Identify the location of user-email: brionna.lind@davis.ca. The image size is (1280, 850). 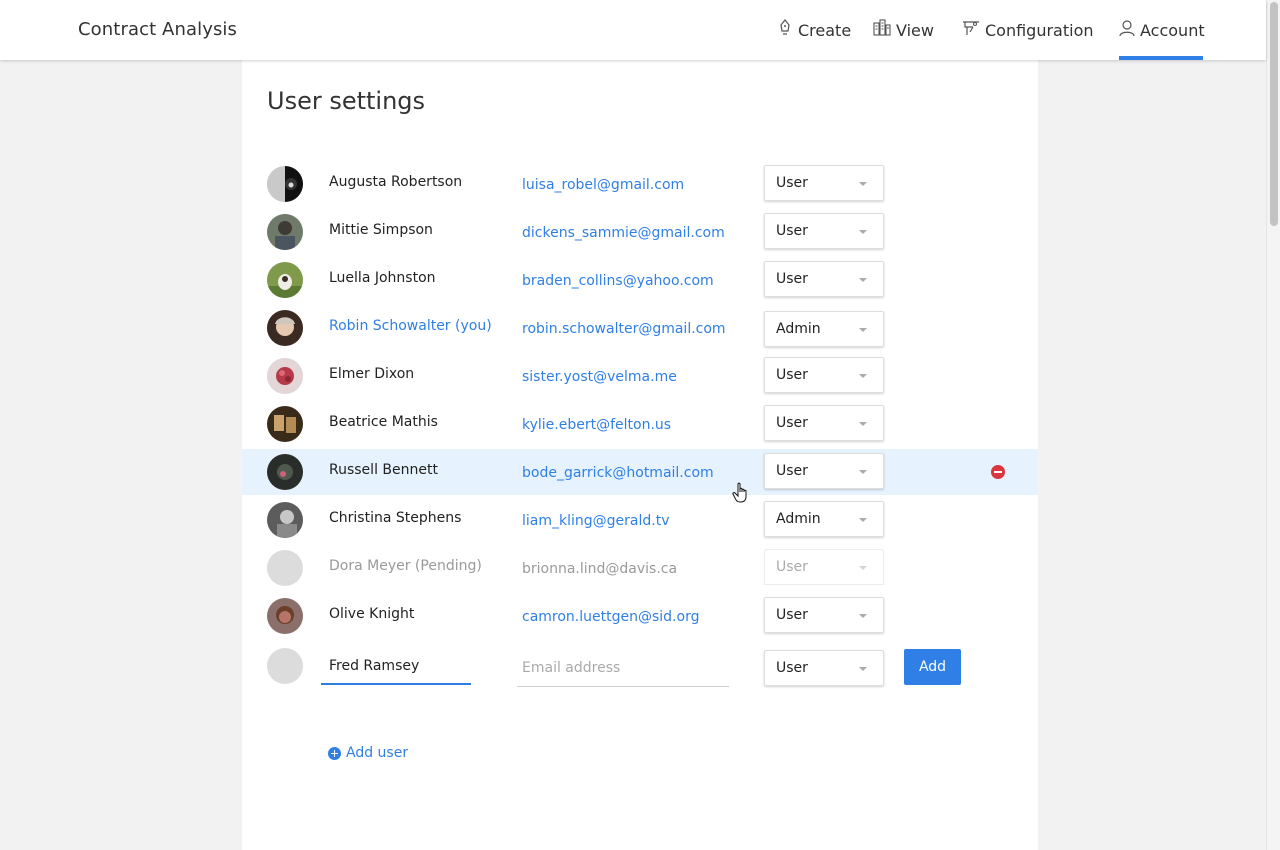
(600, 569).